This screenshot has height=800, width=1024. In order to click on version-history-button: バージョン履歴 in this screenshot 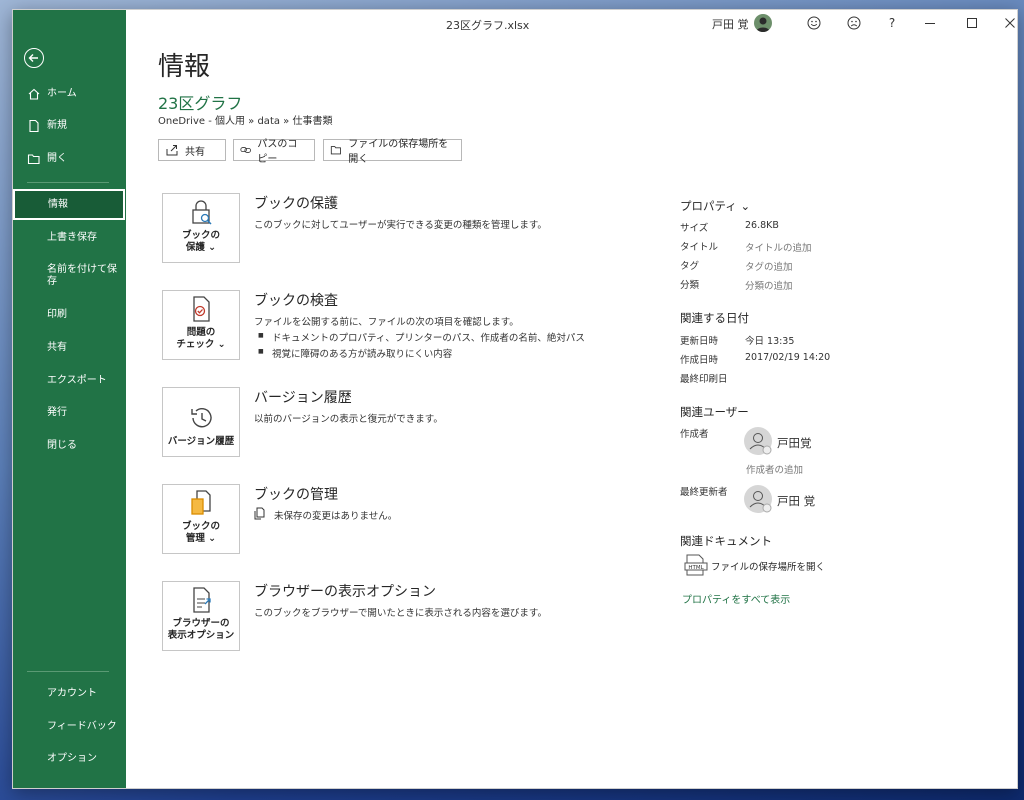, I will do `click(201, 422)`.